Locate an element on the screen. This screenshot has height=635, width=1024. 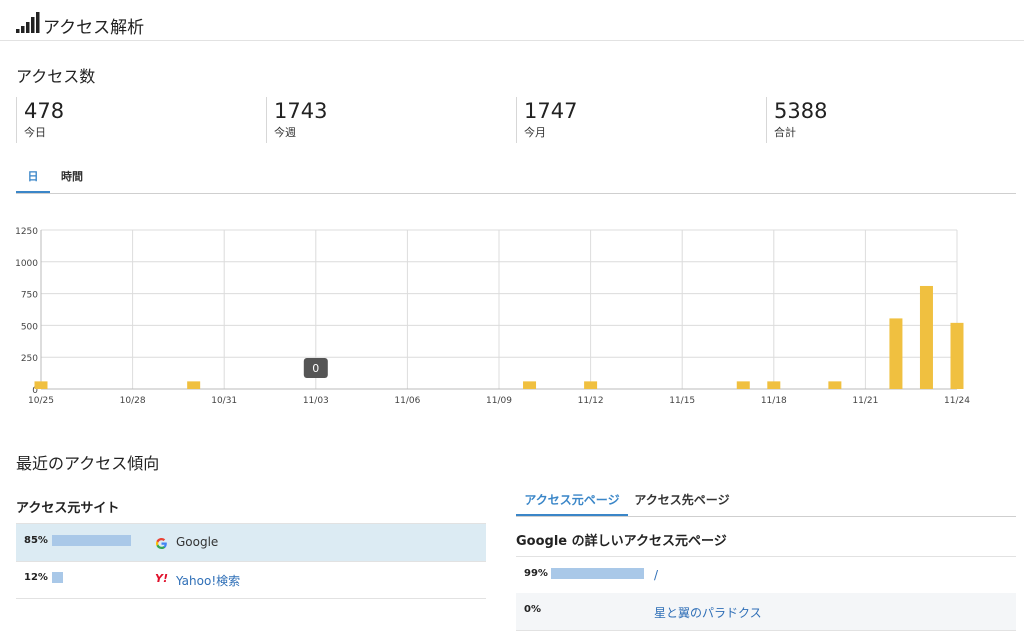
source-name: Google is located at coordinates (197, 542).